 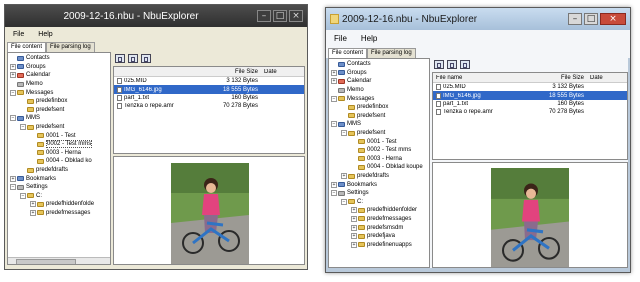 I want to click on tree-node: 0004 - Obklad koupe, so click(x=379, y=167).